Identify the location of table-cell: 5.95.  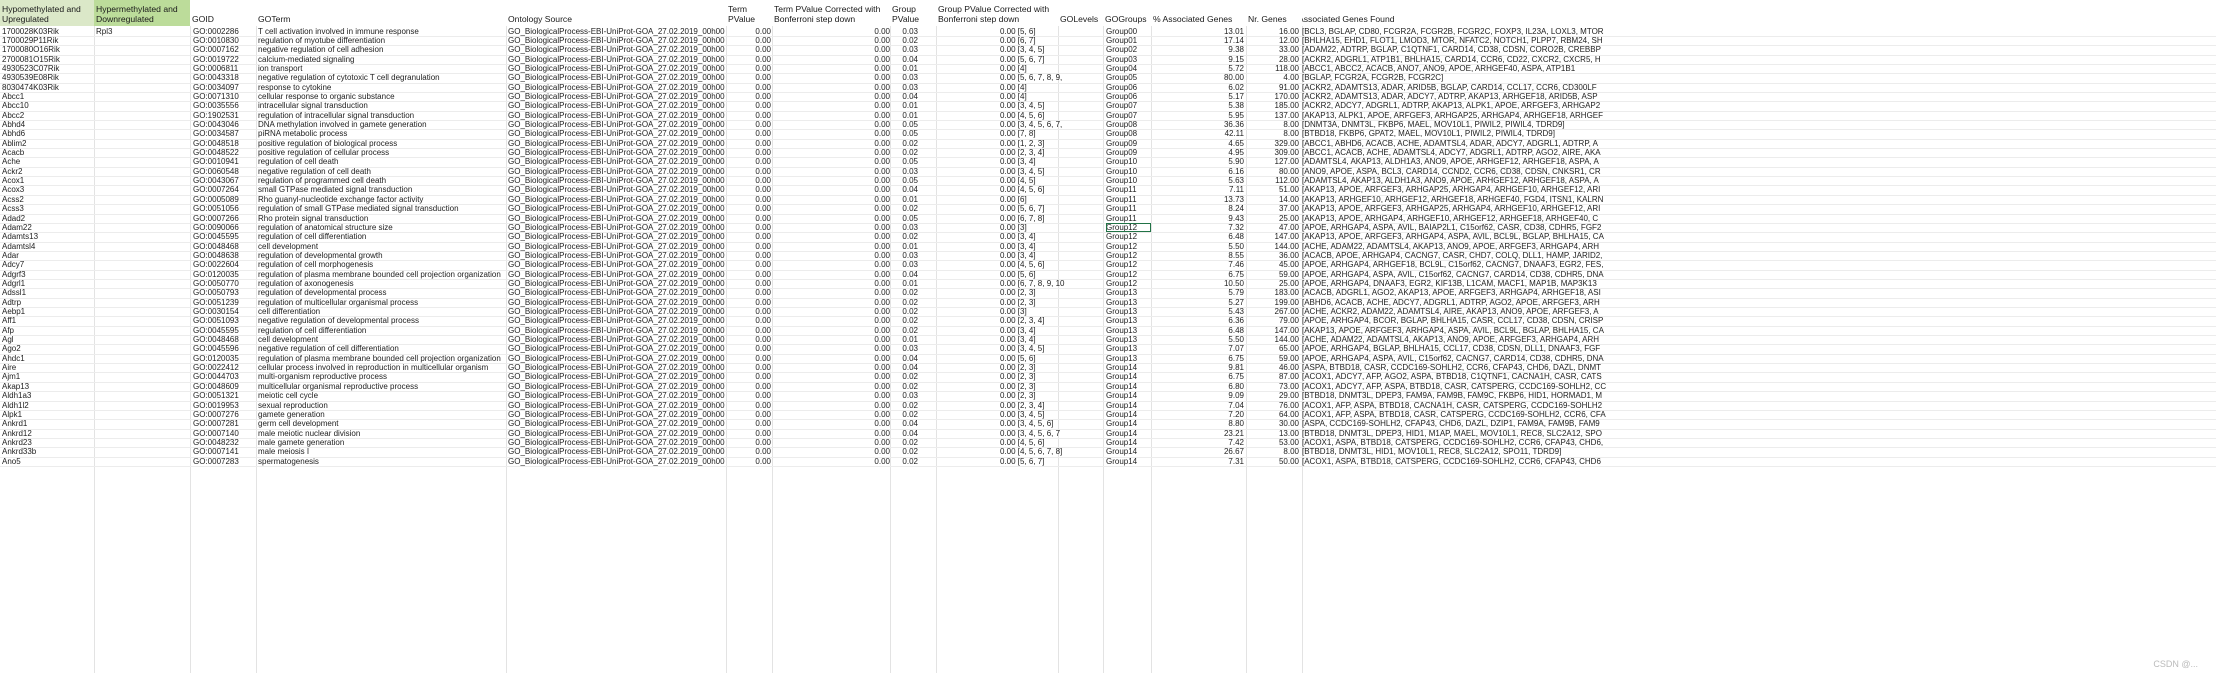
(1198, 115).